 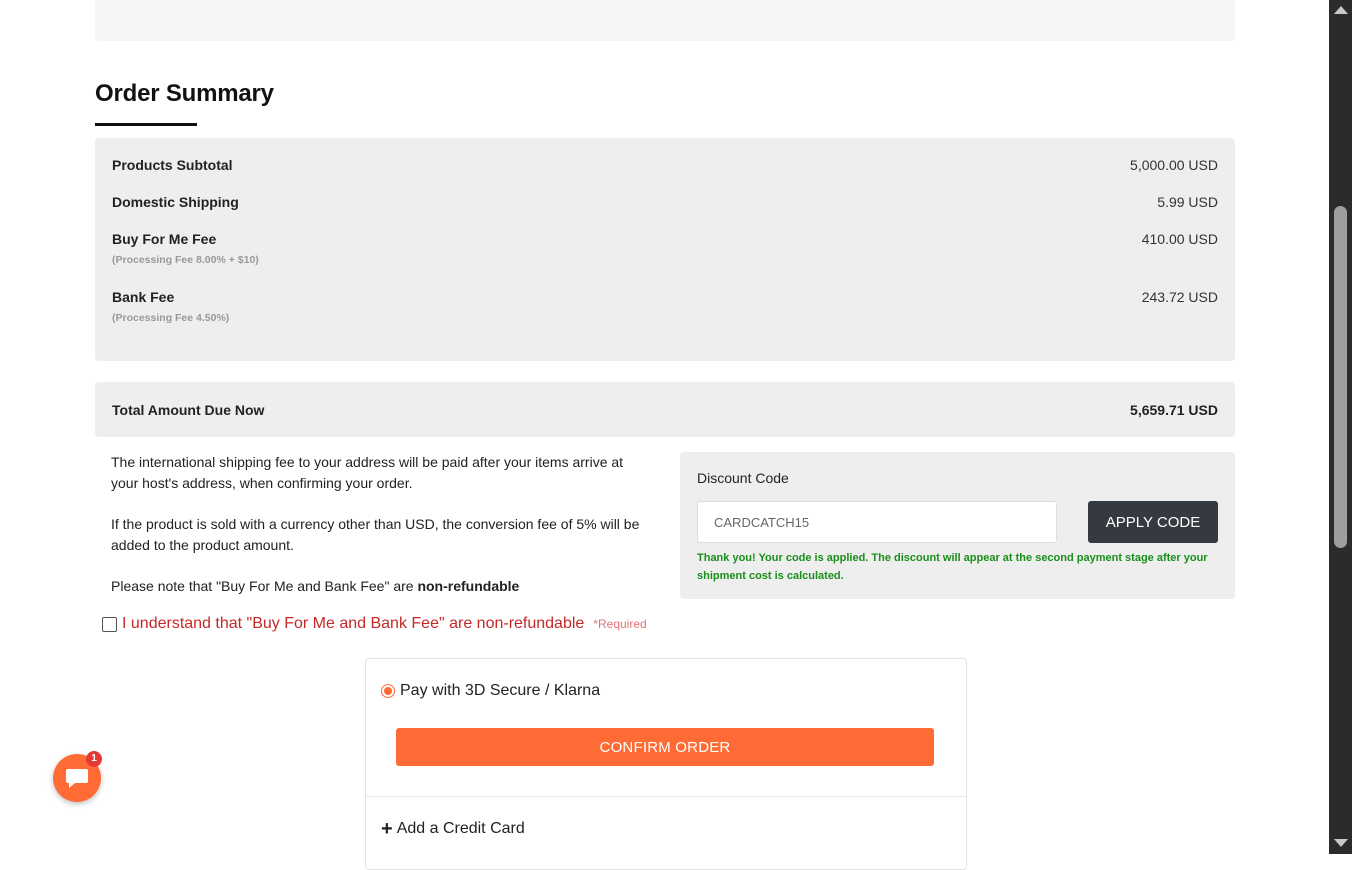 What do you see at coordinates (171, 318) in the screenshot?
I see `summary-row-note: (Processing Fee 4.50%)` at bounding box center [171, 318].